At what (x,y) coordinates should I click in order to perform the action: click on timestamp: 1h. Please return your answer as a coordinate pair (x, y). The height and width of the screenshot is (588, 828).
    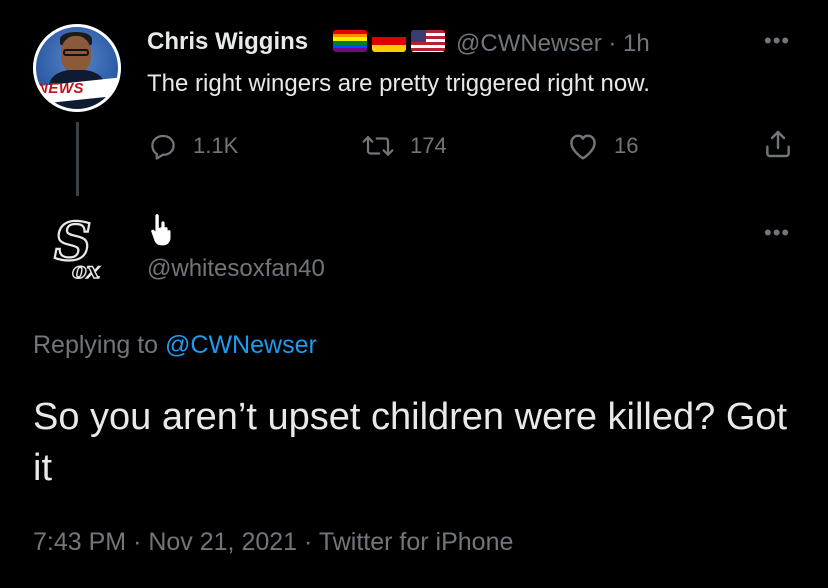
    Looking at the image, I should click on (636, 43).